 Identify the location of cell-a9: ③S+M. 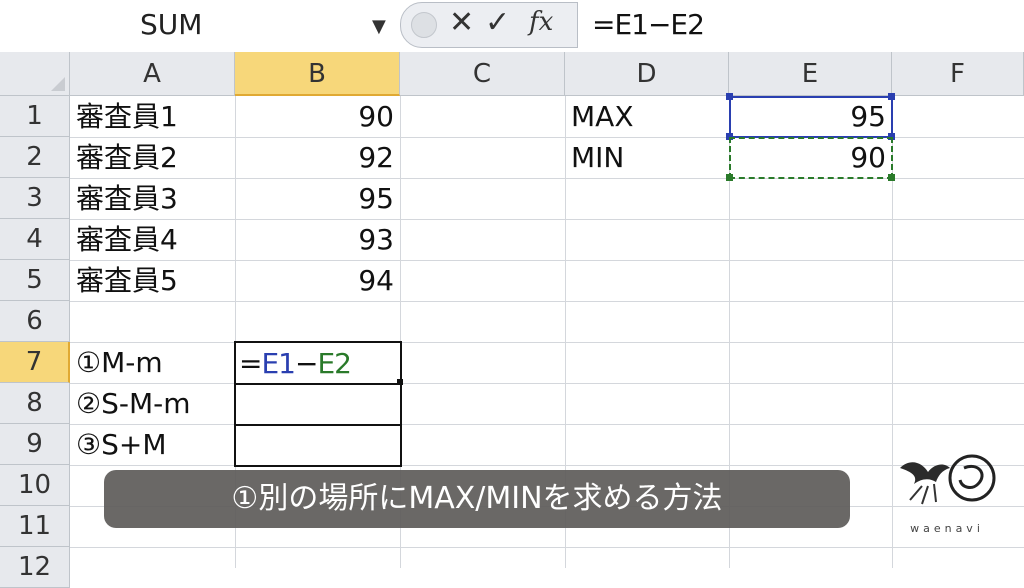
(152, 444).